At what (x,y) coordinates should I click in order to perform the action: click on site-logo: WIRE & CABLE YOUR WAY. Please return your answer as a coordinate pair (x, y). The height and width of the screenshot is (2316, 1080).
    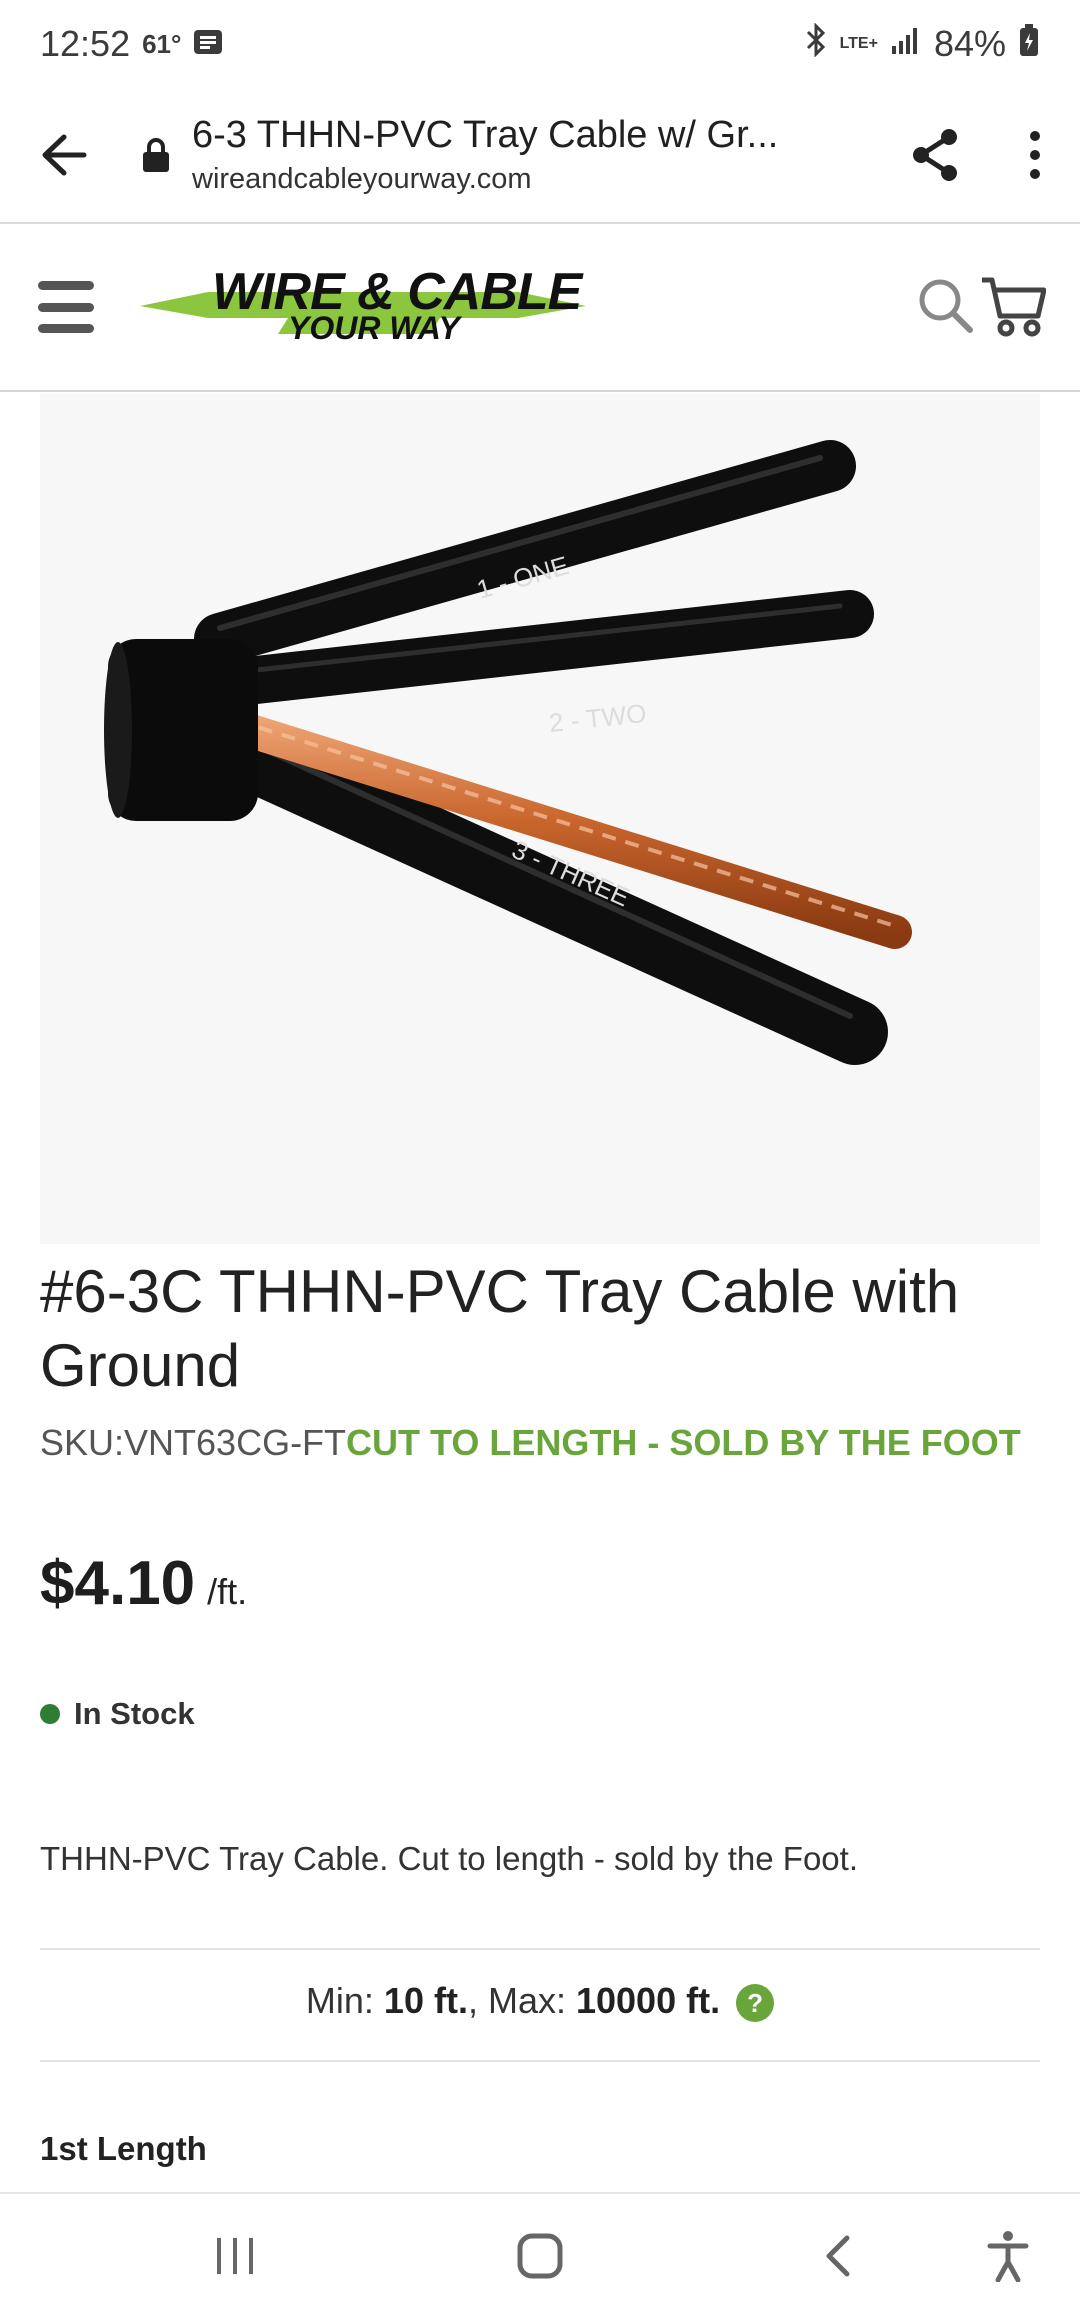
    Looking at the image, I should click on (363, 307).